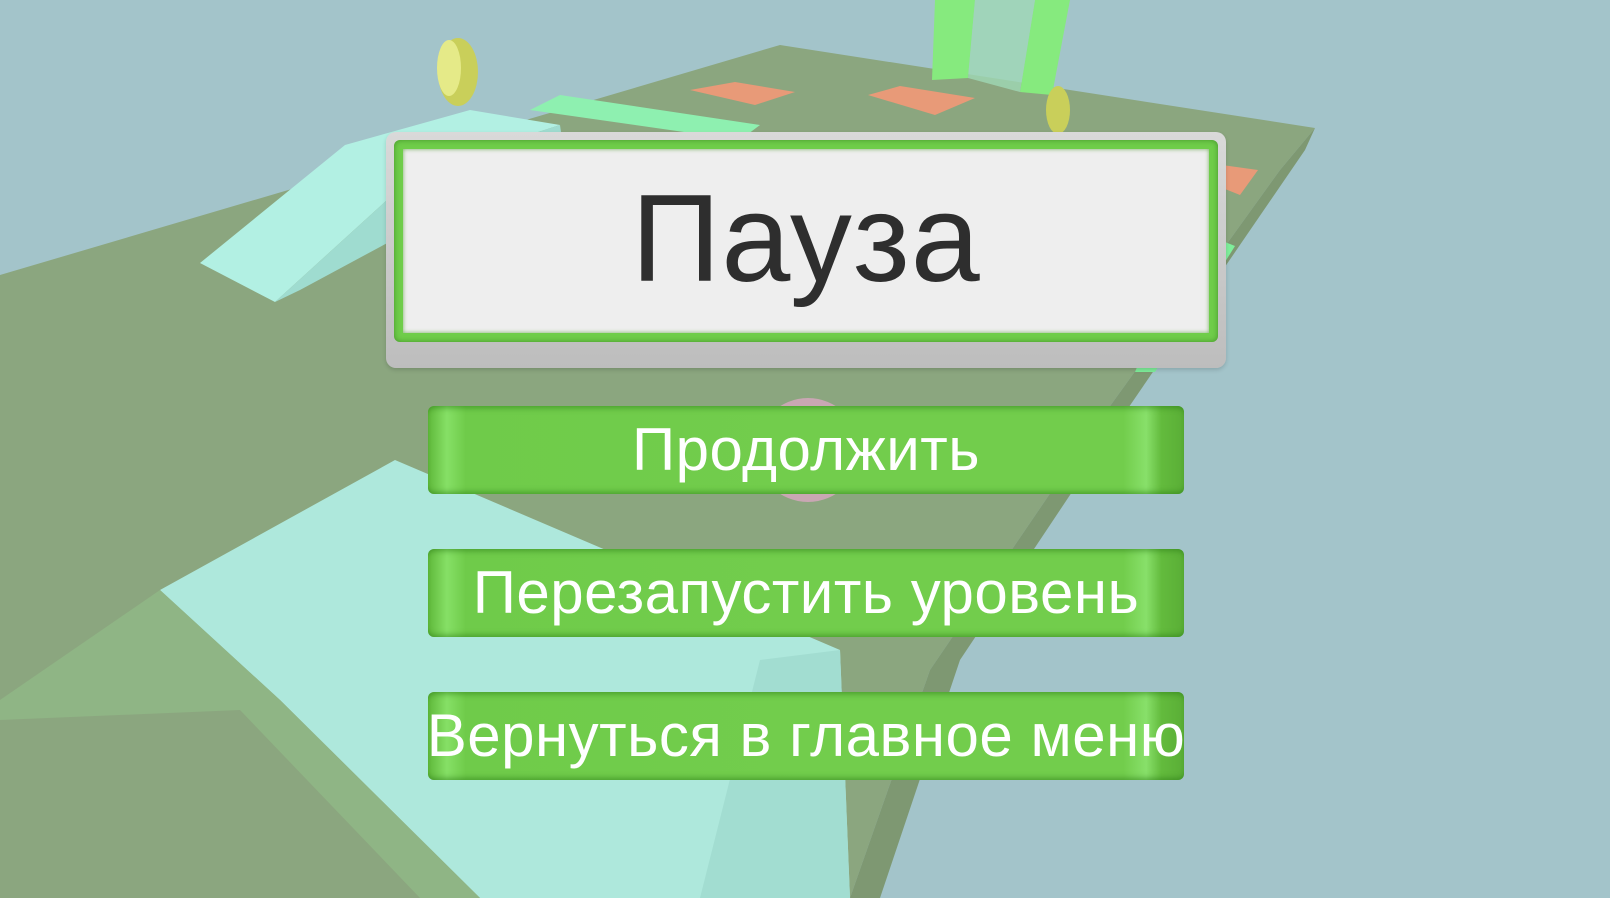 This screenshot has height=898, width=1610. I want to click on main-menu-button: Вернуться в главное меню, so click(806, 736).